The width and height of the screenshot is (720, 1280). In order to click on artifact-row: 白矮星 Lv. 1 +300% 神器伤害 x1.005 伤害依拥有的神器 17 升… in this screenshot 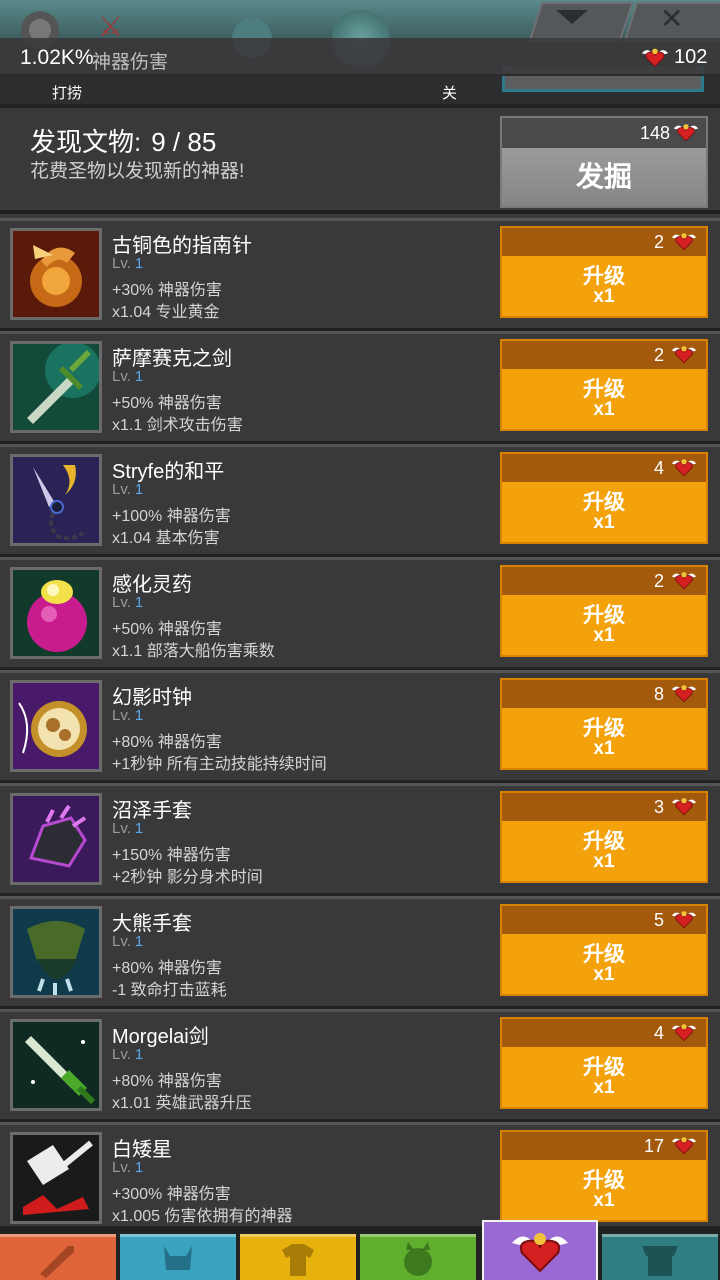, I will do `click(360, 1178)`.